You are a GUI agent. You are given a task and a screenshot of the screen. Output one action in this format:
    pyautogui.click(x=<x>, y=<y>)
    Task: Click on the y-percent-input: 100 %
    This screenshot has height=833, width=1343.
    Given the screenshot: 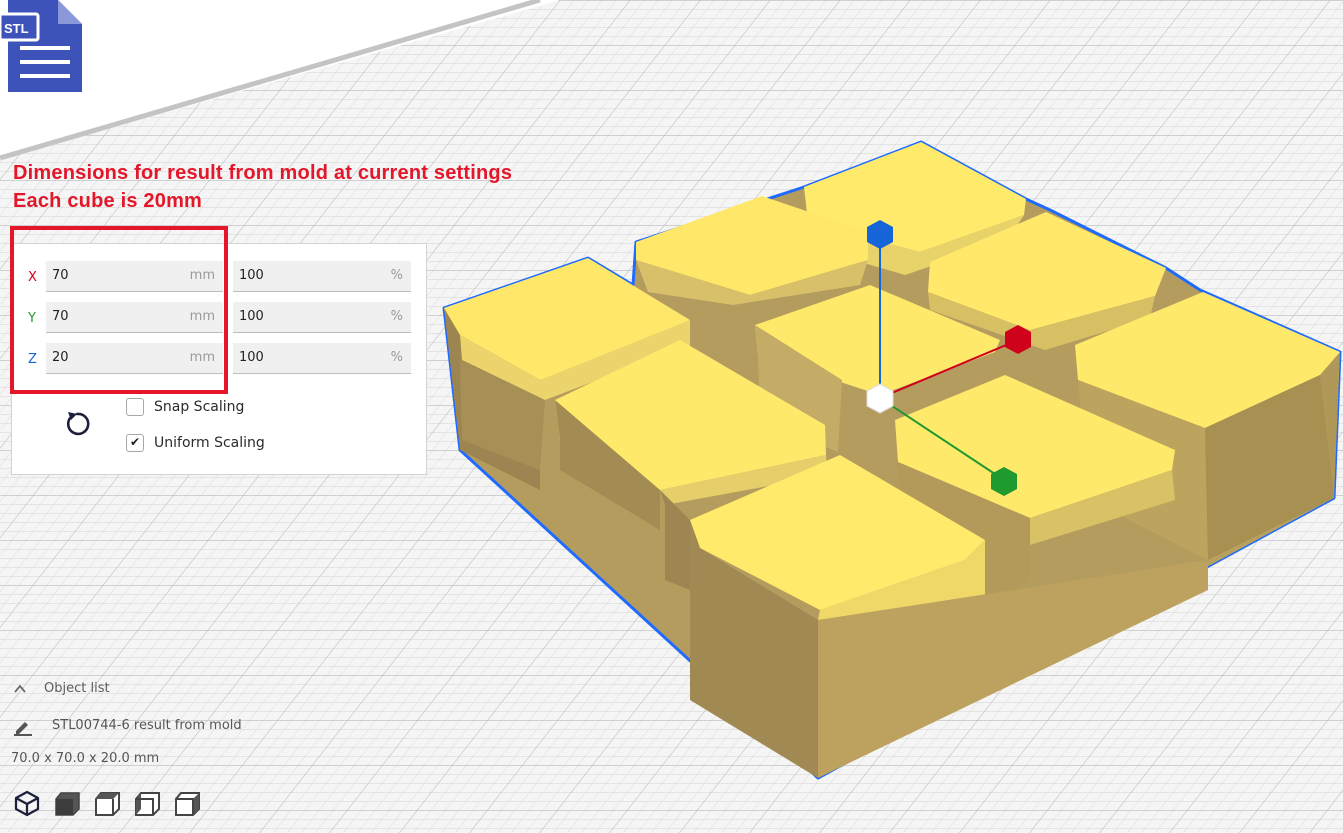 What is the action you would take?
    pyautogui.click(x=322, y=317)
    